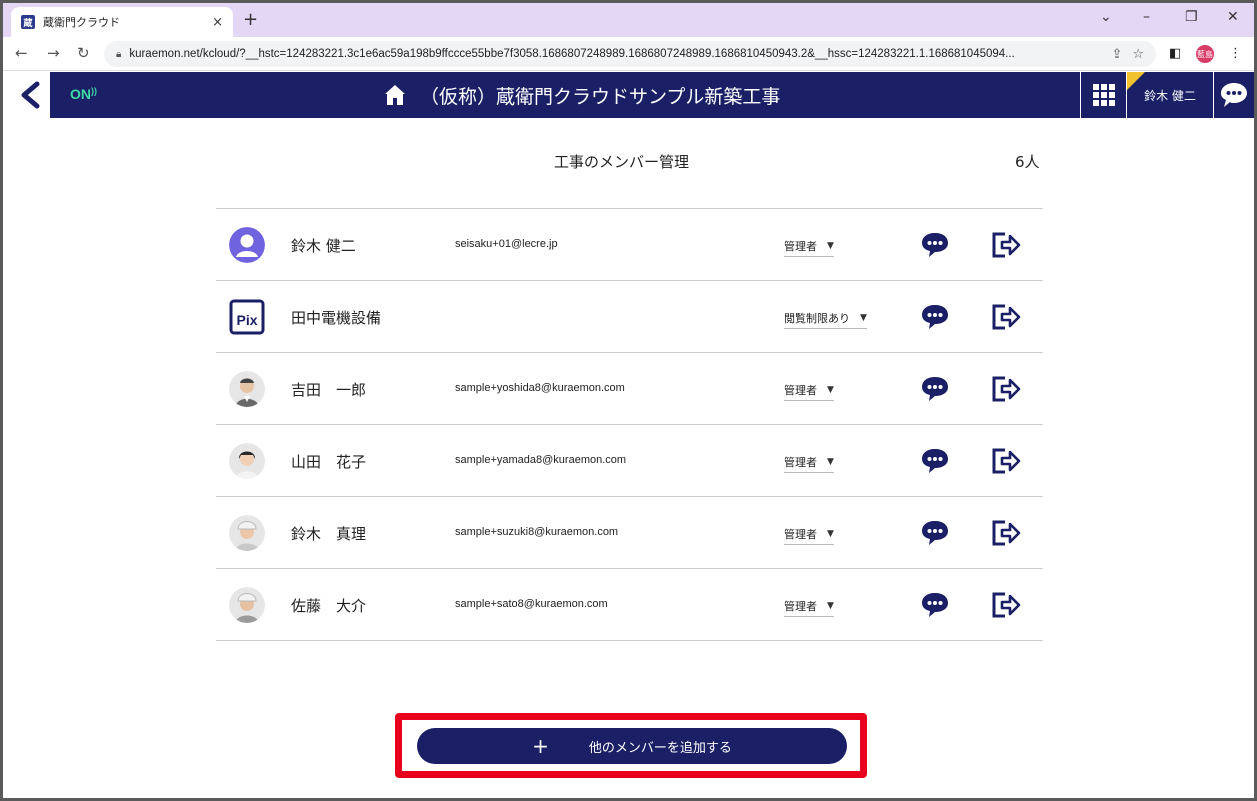 This screenshot has width=1257, height=801. Describe the element at coordinates (629, 605) in the screenshot. I see `member-row: 佐藤 大介 sample+sato8@kuraemon.com 管理者 ▼` at that location.